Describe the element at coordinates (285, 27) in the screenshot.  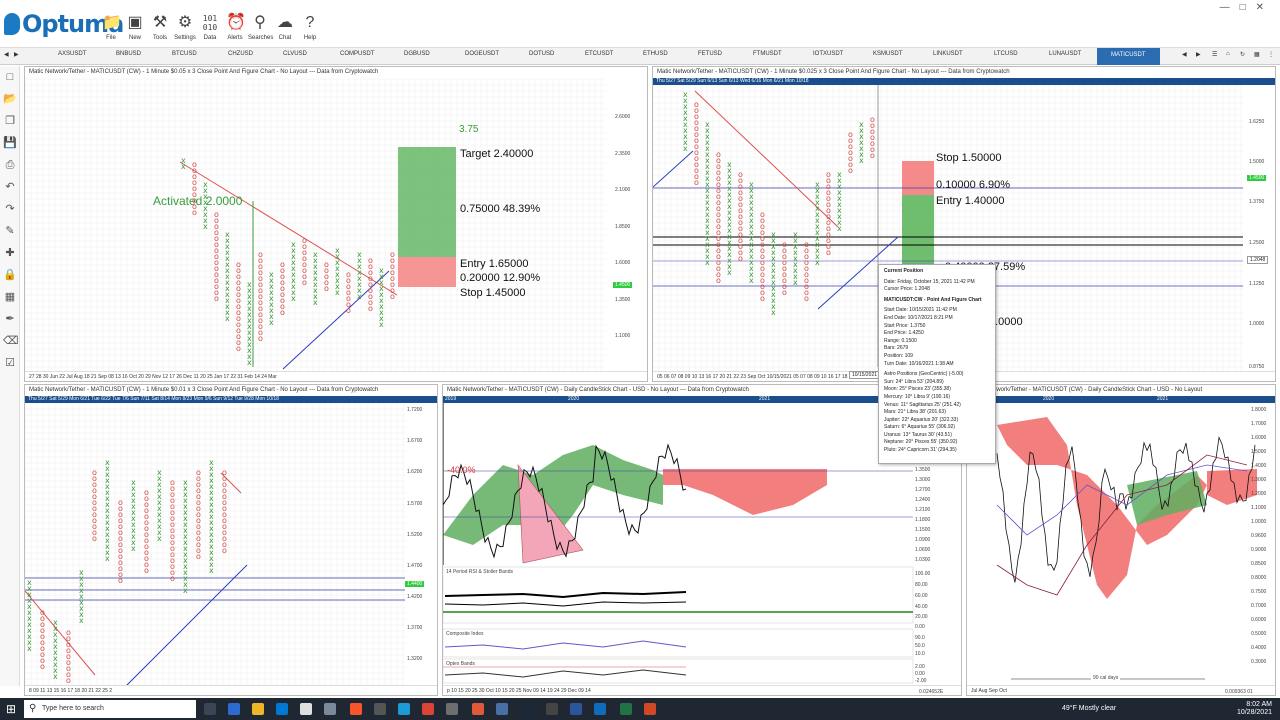
I see `chat-button: ☁ Chat` at that location.